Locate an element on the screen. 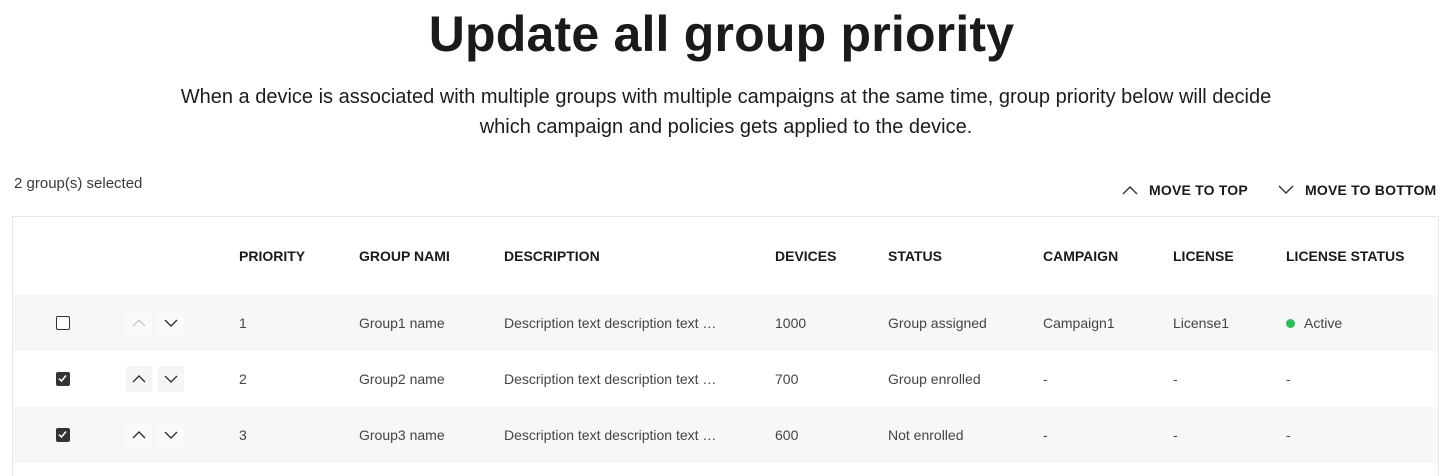 This screenshot has width=1443, height=476. cell-devices: 1000 is located at coordinates (791, 323).